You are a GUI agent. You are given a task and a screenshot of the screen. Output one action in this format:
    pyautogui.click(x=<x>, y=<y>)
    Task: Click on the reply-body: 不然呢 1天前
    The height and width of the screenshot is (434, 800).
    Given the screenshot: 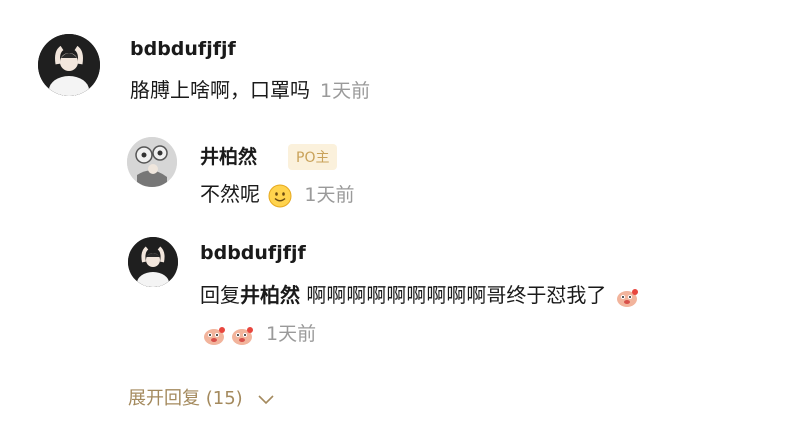 What is the action you would take?
    pyautogui.click(x=277, y=193)
    